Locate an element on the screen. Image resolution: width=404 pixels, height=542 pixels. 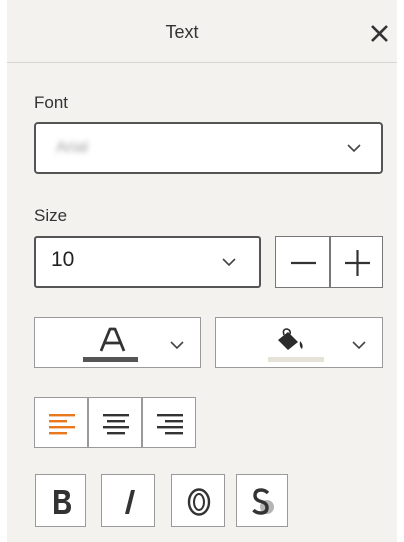
shadow-button is located at coordinates (262, 500).